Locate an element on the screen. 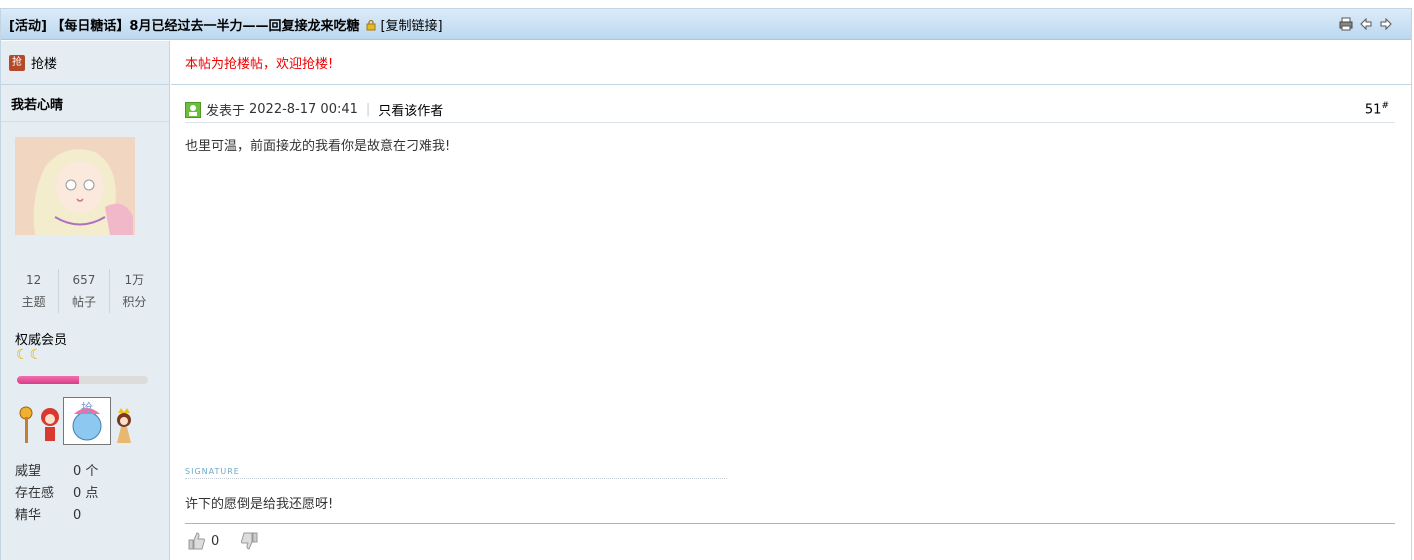 Image resolution: width=1414 pixels, height=560 pixels. medal-princess-icon is located at coordinates (124, 425).